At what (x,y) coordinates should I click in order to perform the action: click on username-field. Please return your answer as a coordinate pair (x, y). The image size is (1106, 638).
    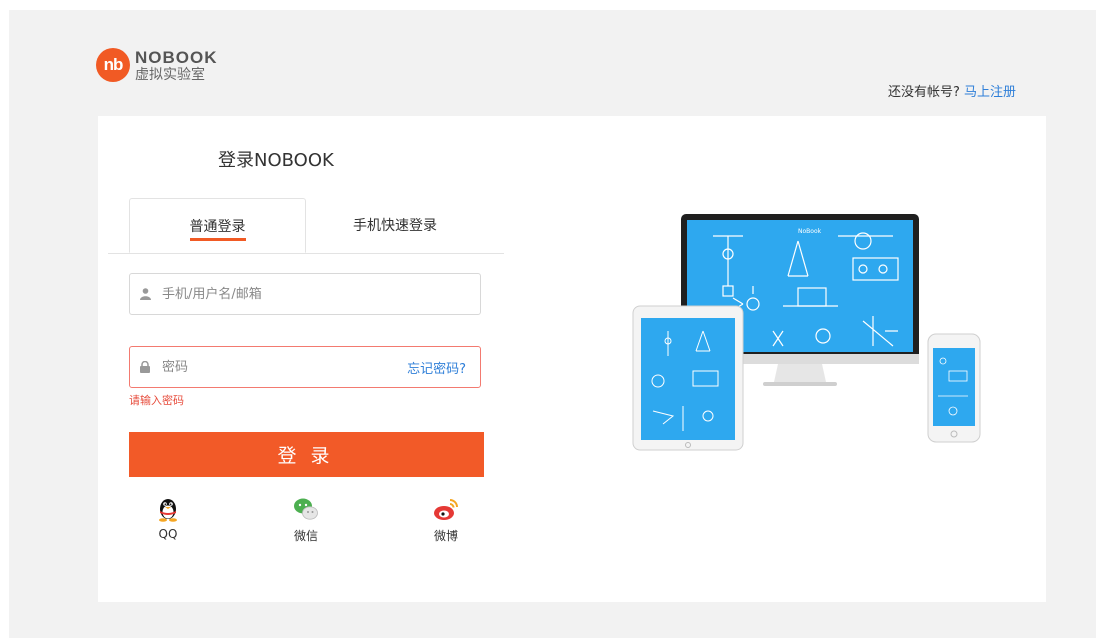
    Looking at the image, I should click on (305, 294).